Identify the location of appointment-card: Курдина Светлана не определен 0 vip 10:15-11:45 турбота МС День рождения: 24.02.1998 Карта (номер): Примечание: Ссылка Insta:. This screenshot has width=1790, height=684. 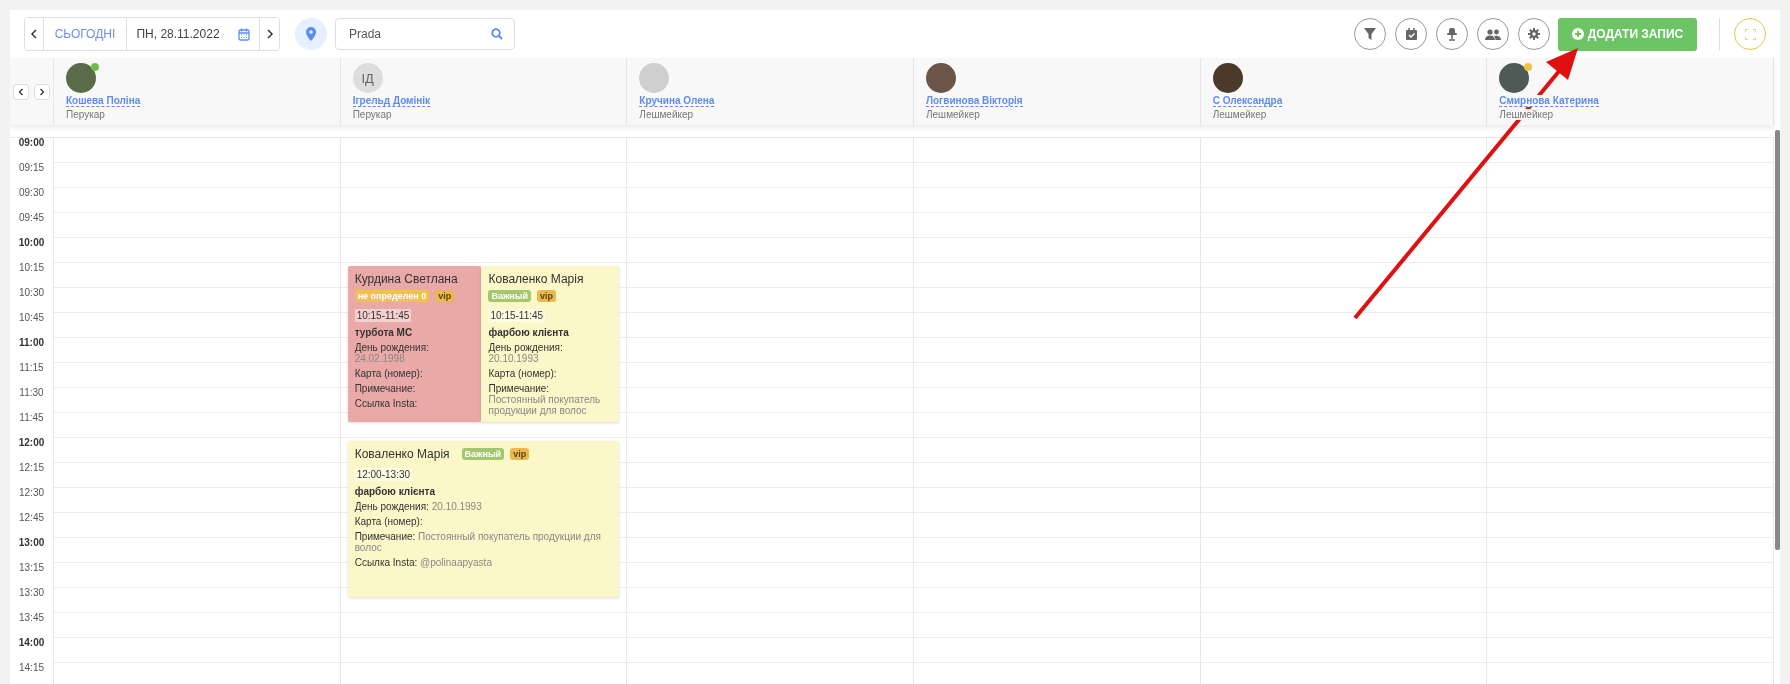
(414, 344).